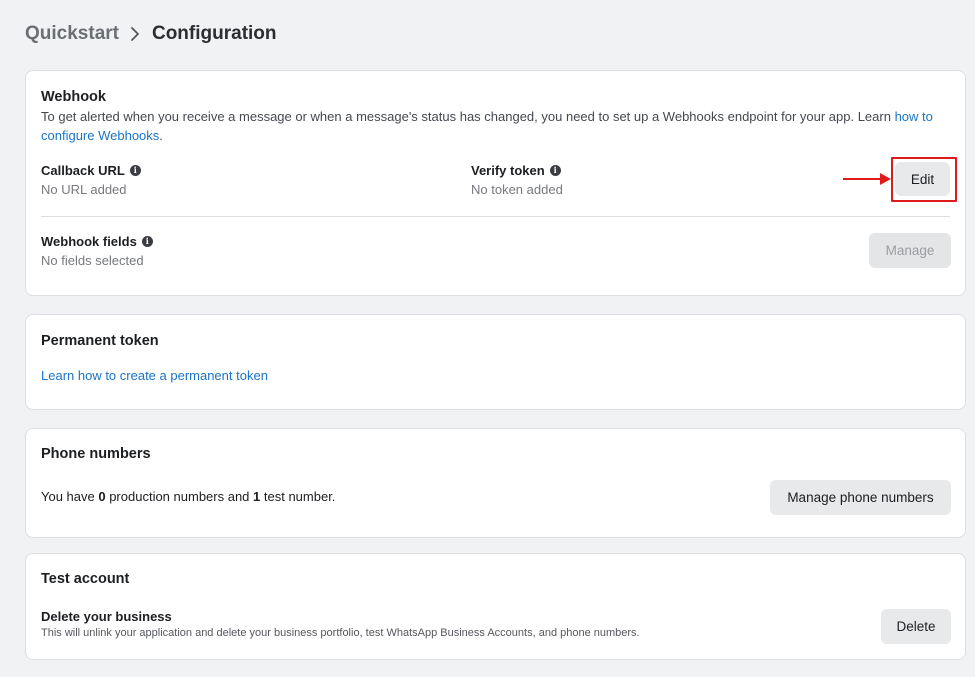  I want to click on verify-token-value: No token added, so click(517, 189).